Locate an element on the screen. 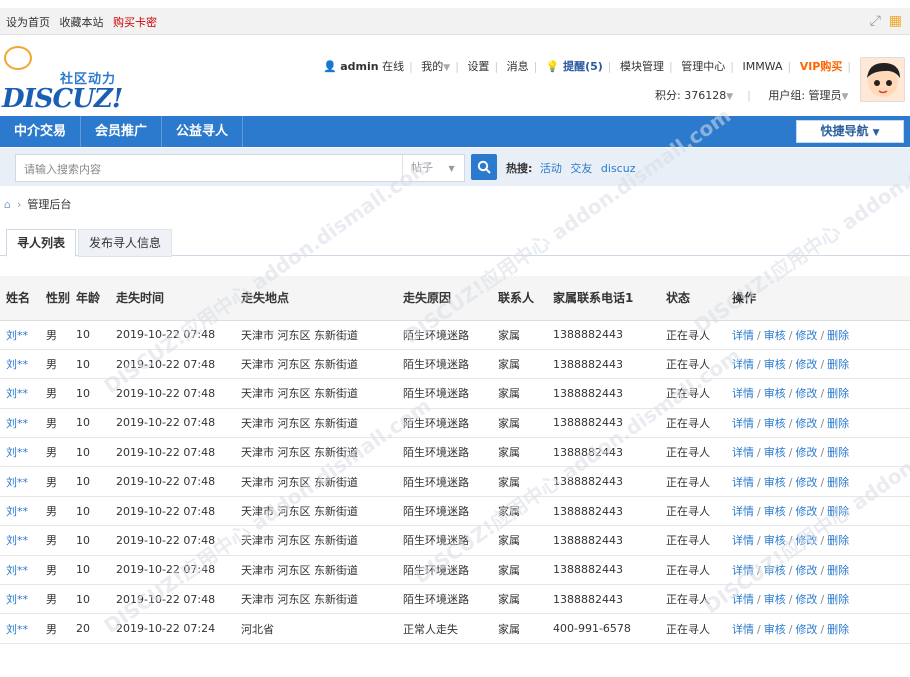 The image size is (910, 677). tab-publish-missing: 发布寻人信息 is located at coordinates (125, 243).